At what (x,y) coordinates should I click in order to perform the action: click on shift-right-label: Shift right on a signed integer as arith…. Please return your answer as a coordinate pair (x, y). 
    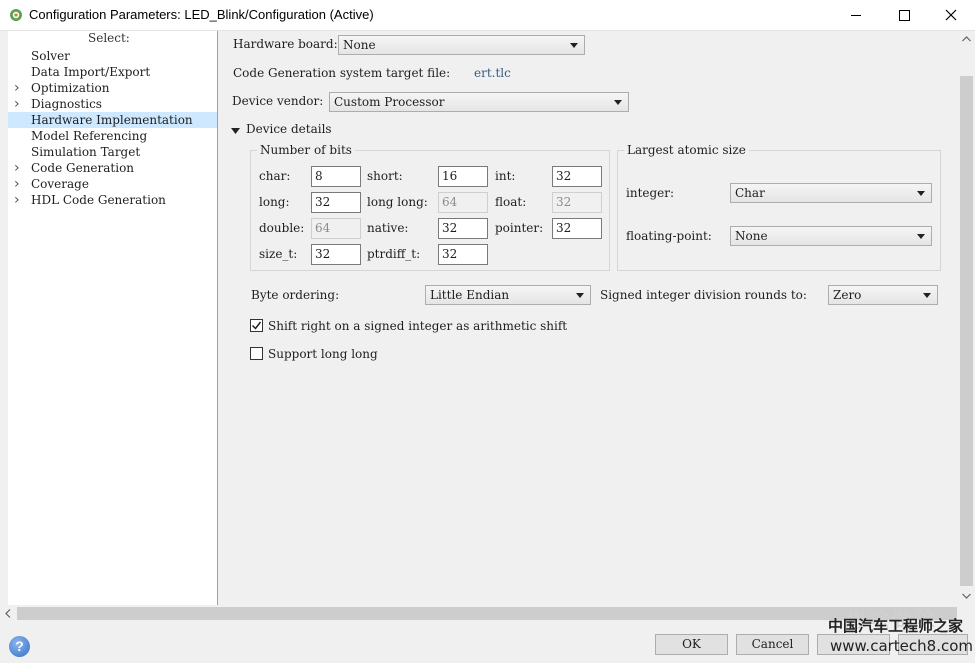
    Looking at the image, I should click on (418, 326).